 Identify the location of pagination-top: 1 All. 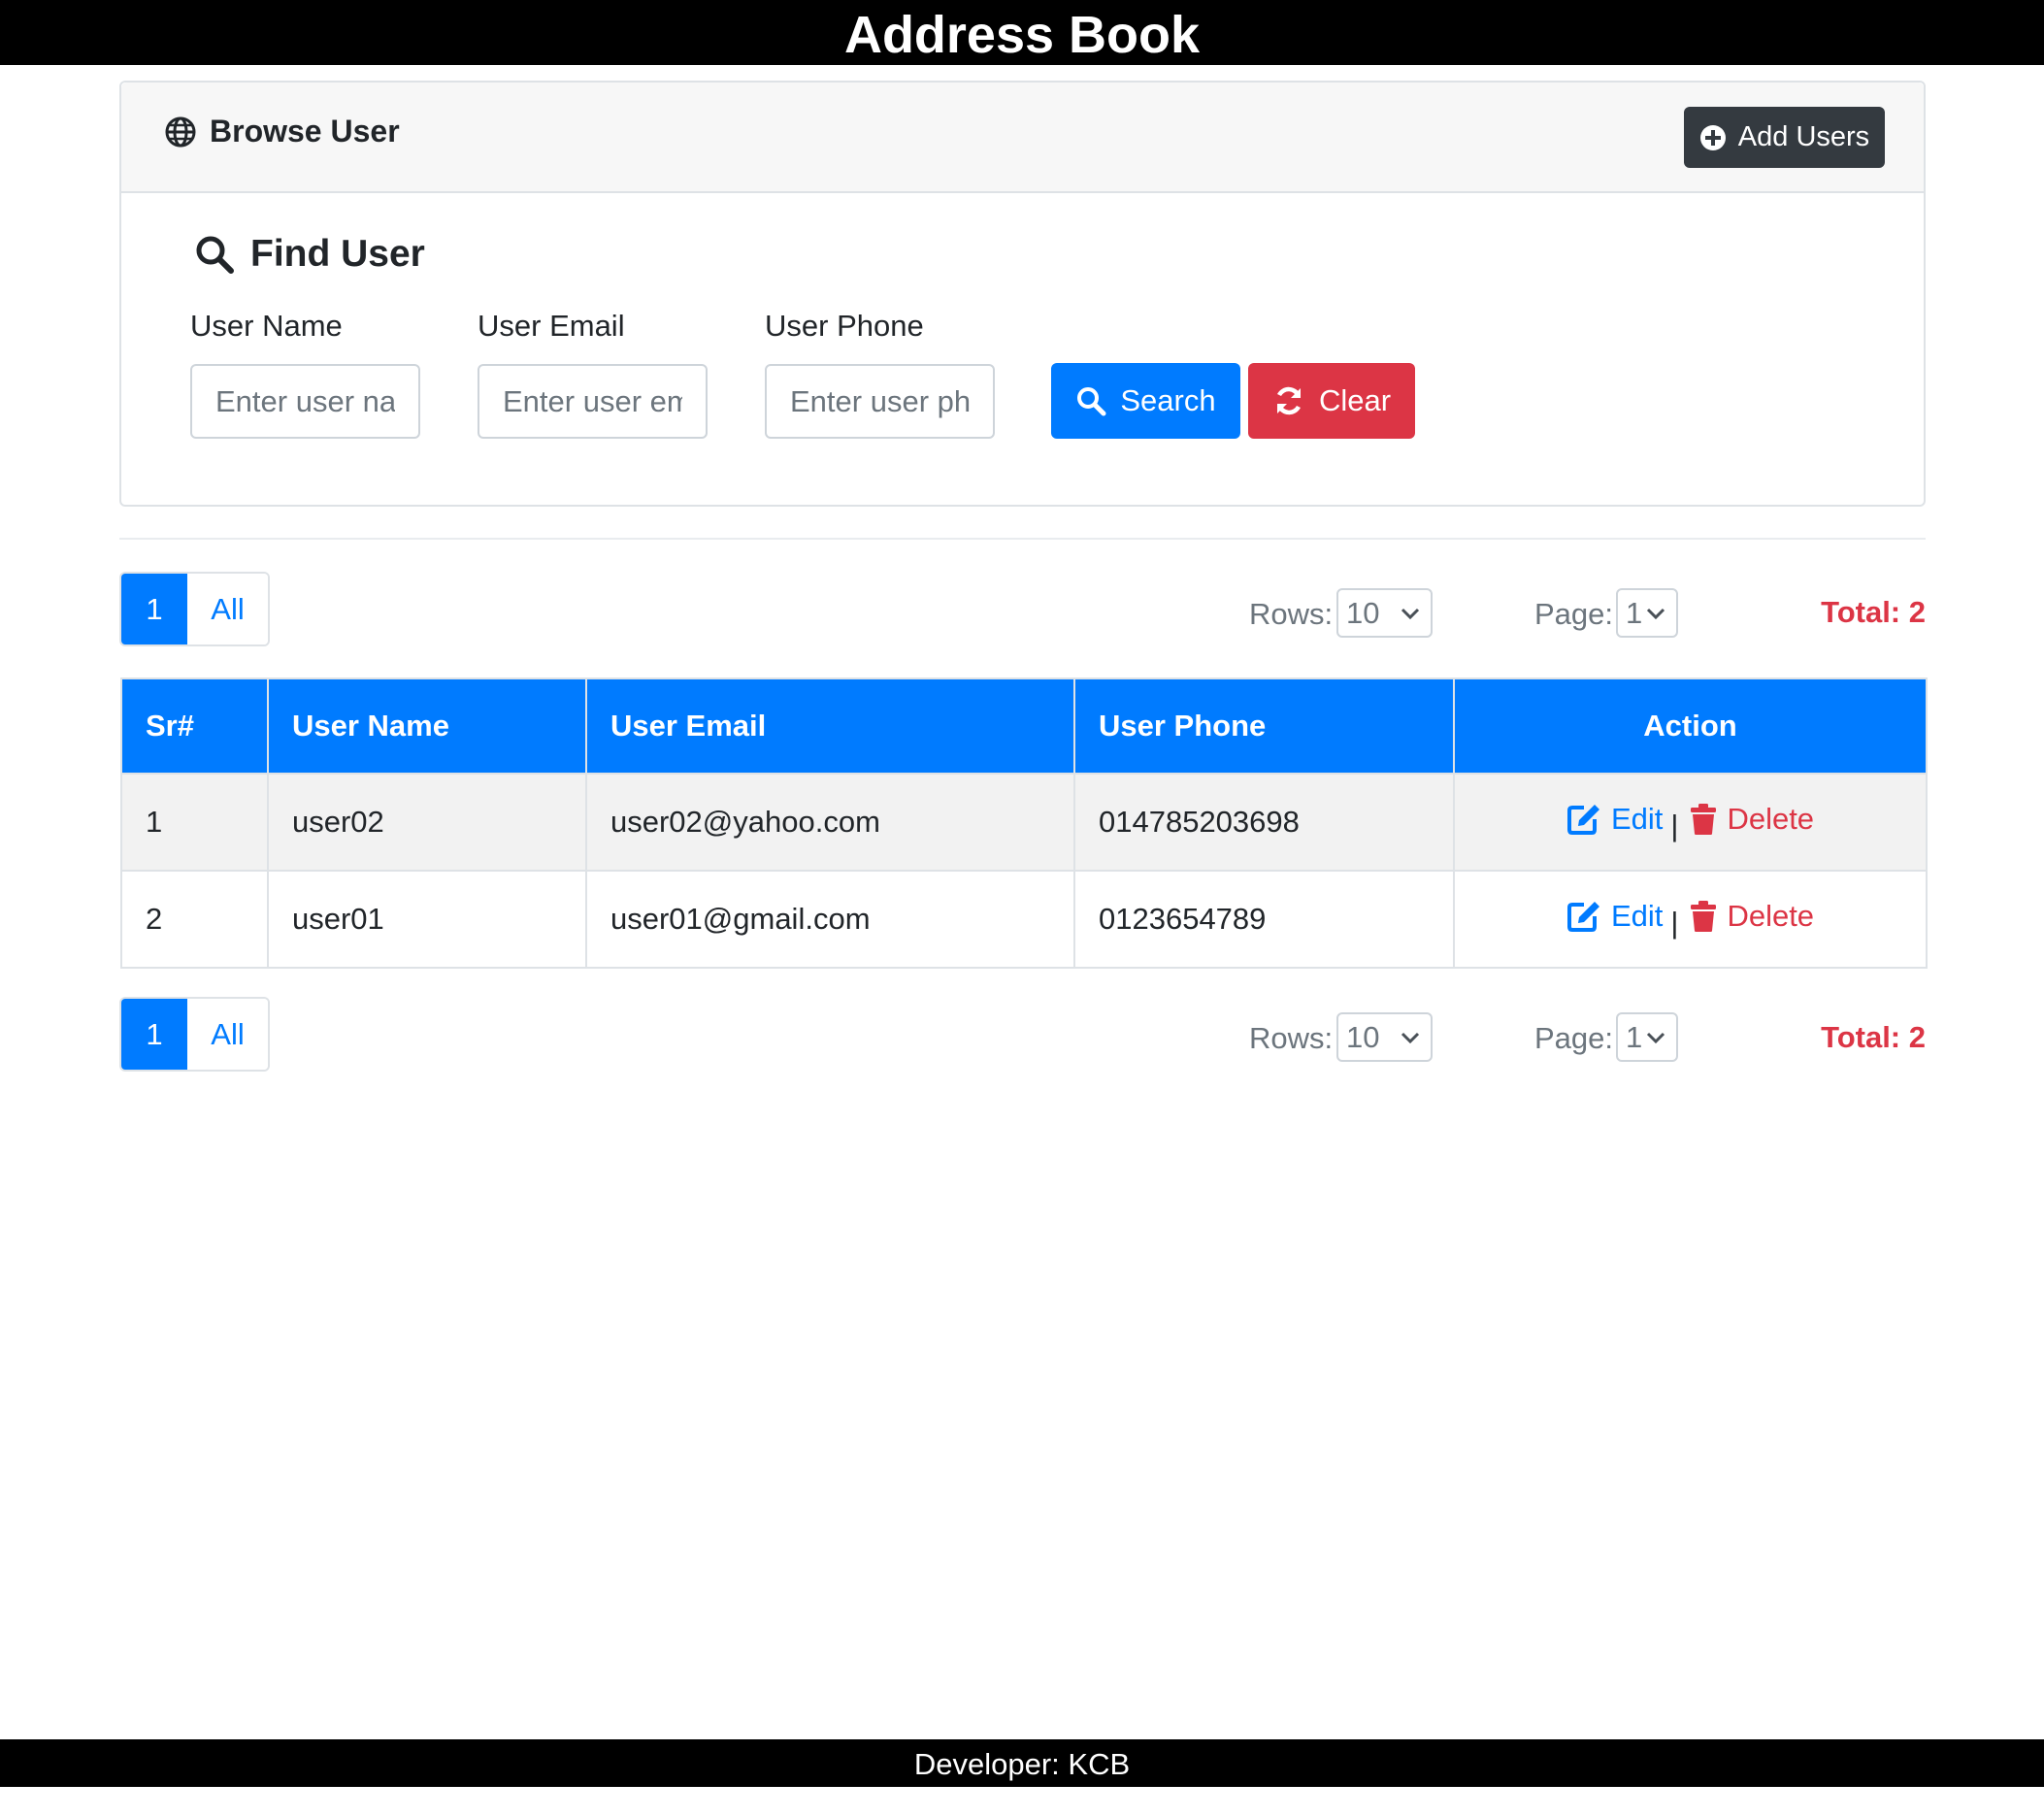
(194, 609).